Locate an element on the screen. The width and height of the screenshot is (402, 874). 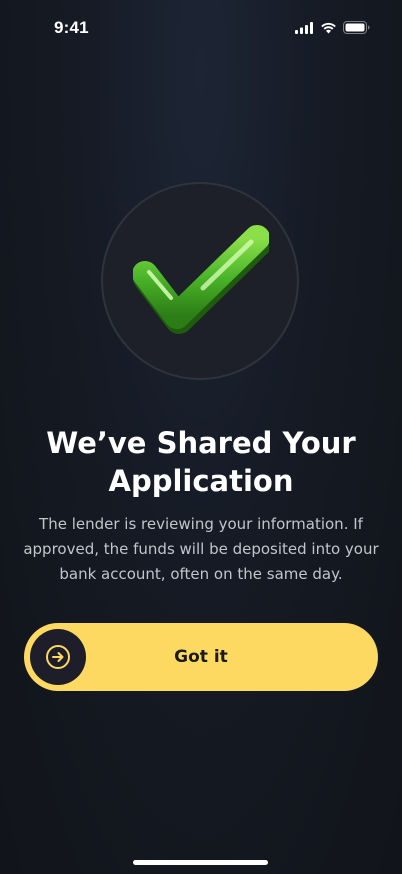
green-checkmark-icon is located at coordinates (201, 279).